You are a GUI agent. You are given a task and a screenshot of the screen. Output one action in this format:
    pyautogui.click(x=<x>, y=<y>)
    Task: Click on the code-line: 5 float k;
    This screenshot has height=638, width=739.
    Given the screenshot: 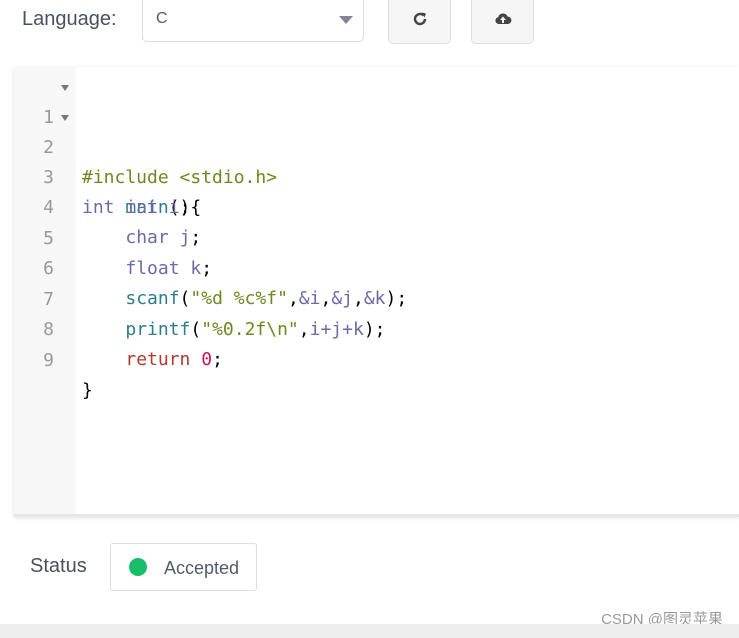 What is the action you would take?
    pyautogui.click(x=113, y=236)
    